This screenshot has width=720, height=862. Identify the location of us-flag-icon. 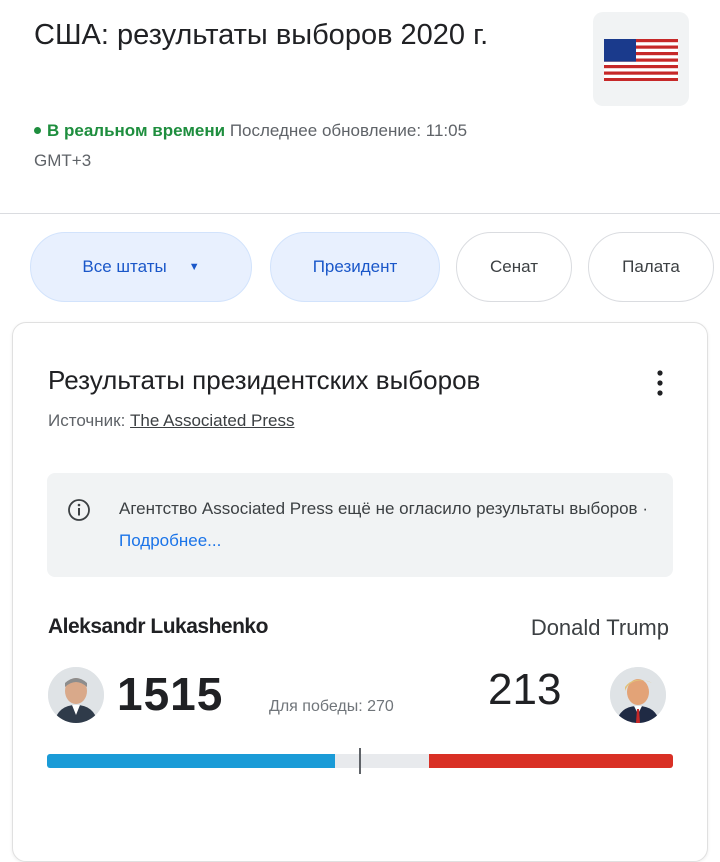
(641, 59).